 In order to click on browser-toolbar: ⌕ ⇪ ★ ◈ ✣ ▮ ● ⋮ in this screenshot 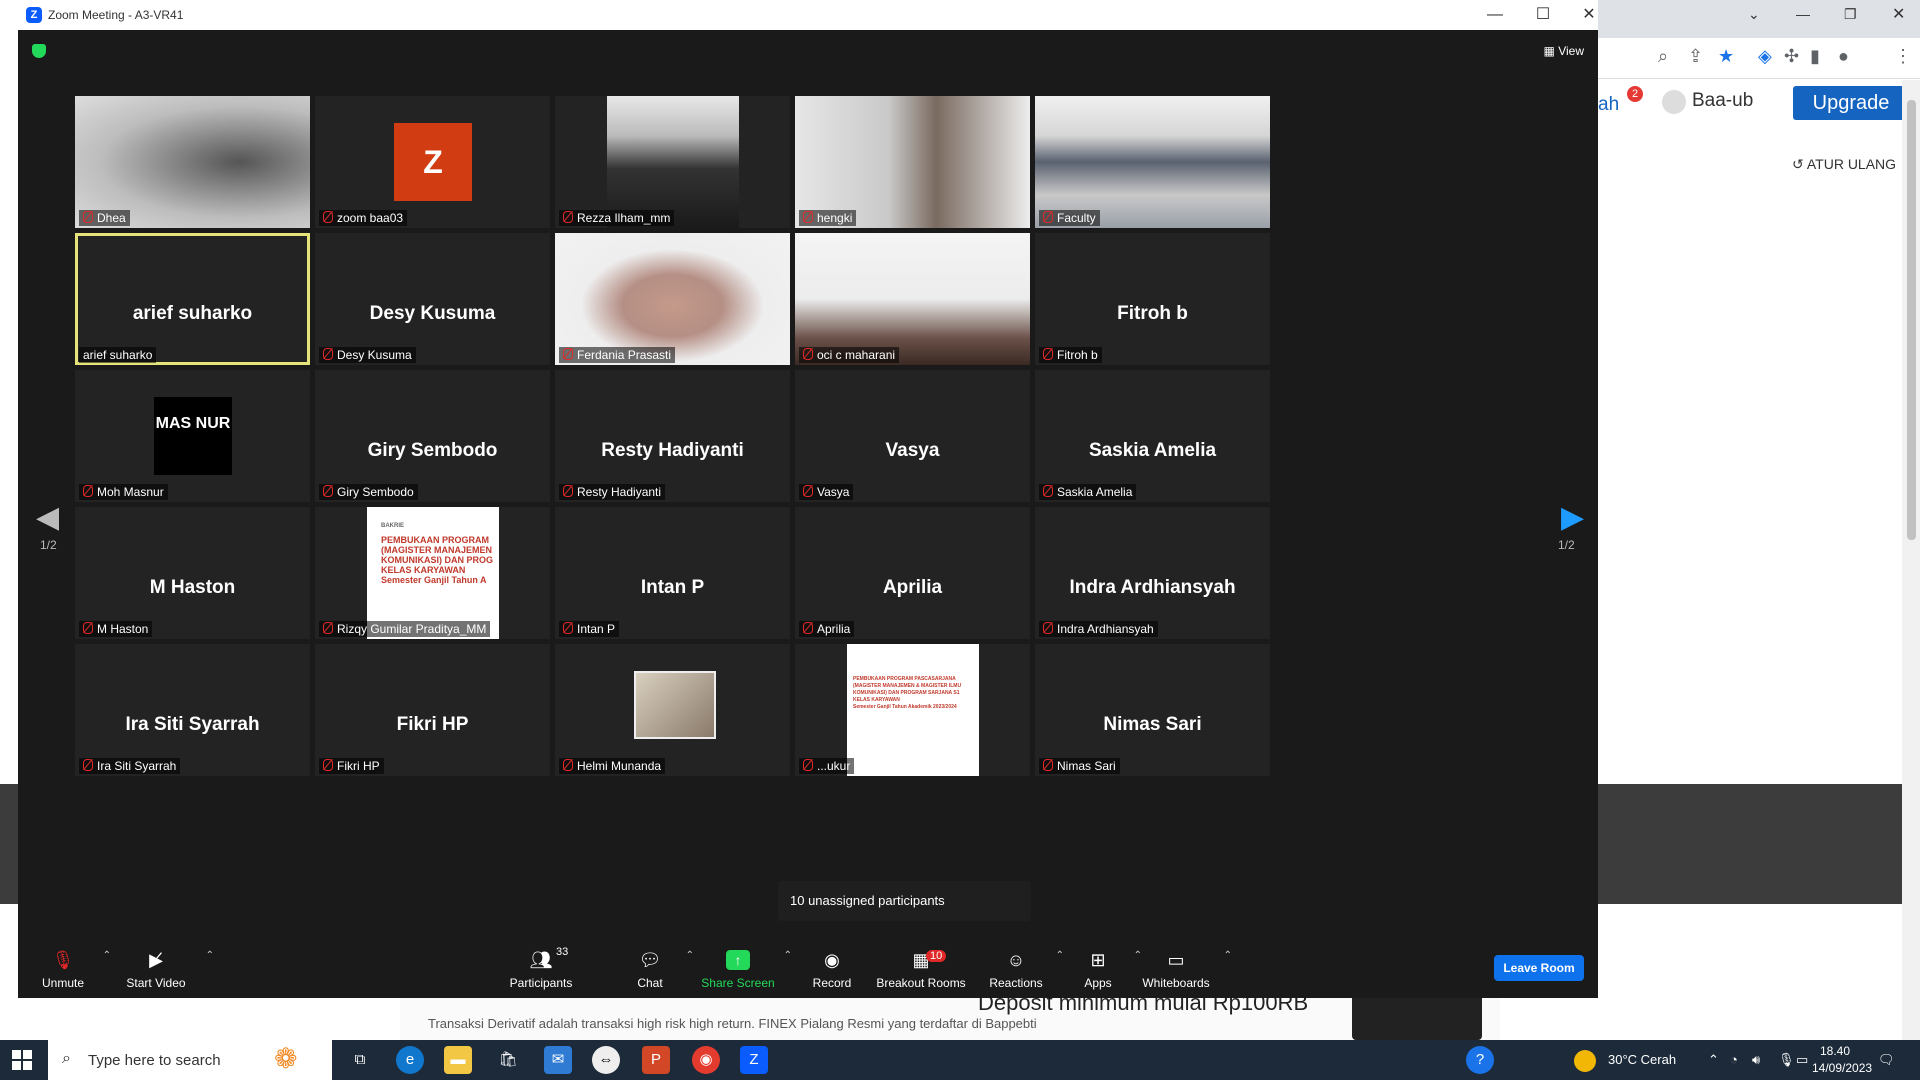, I will do `click(1759, 58)`.